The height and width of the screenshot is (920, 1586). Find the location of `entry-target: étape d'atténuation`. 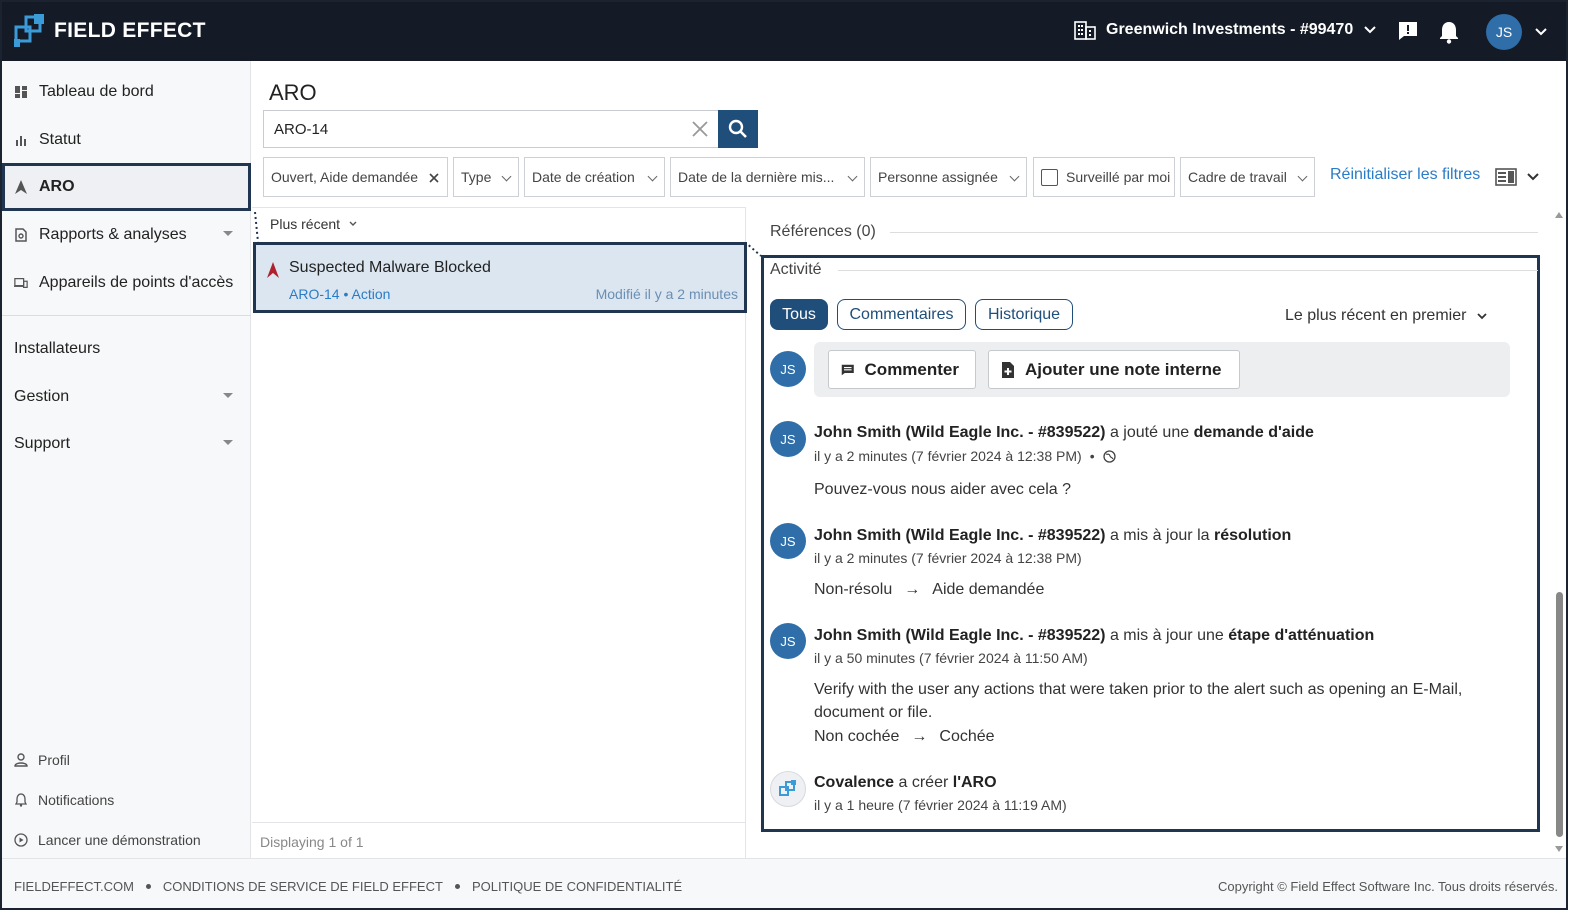

entry-target: étape d'atténuation is located at coordinates (1301, 635).